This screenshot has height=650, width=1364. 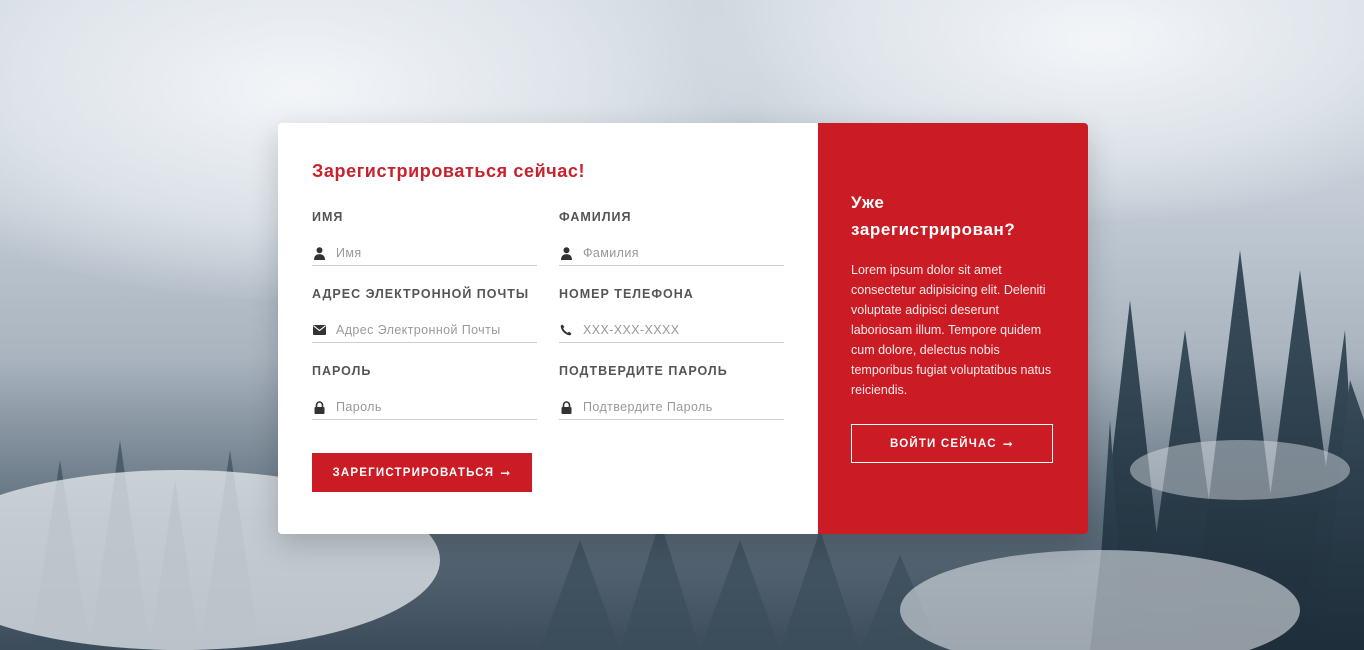 I want to click on confirm-password-group: Подтвердите пароль, so click(x=671, y=392).